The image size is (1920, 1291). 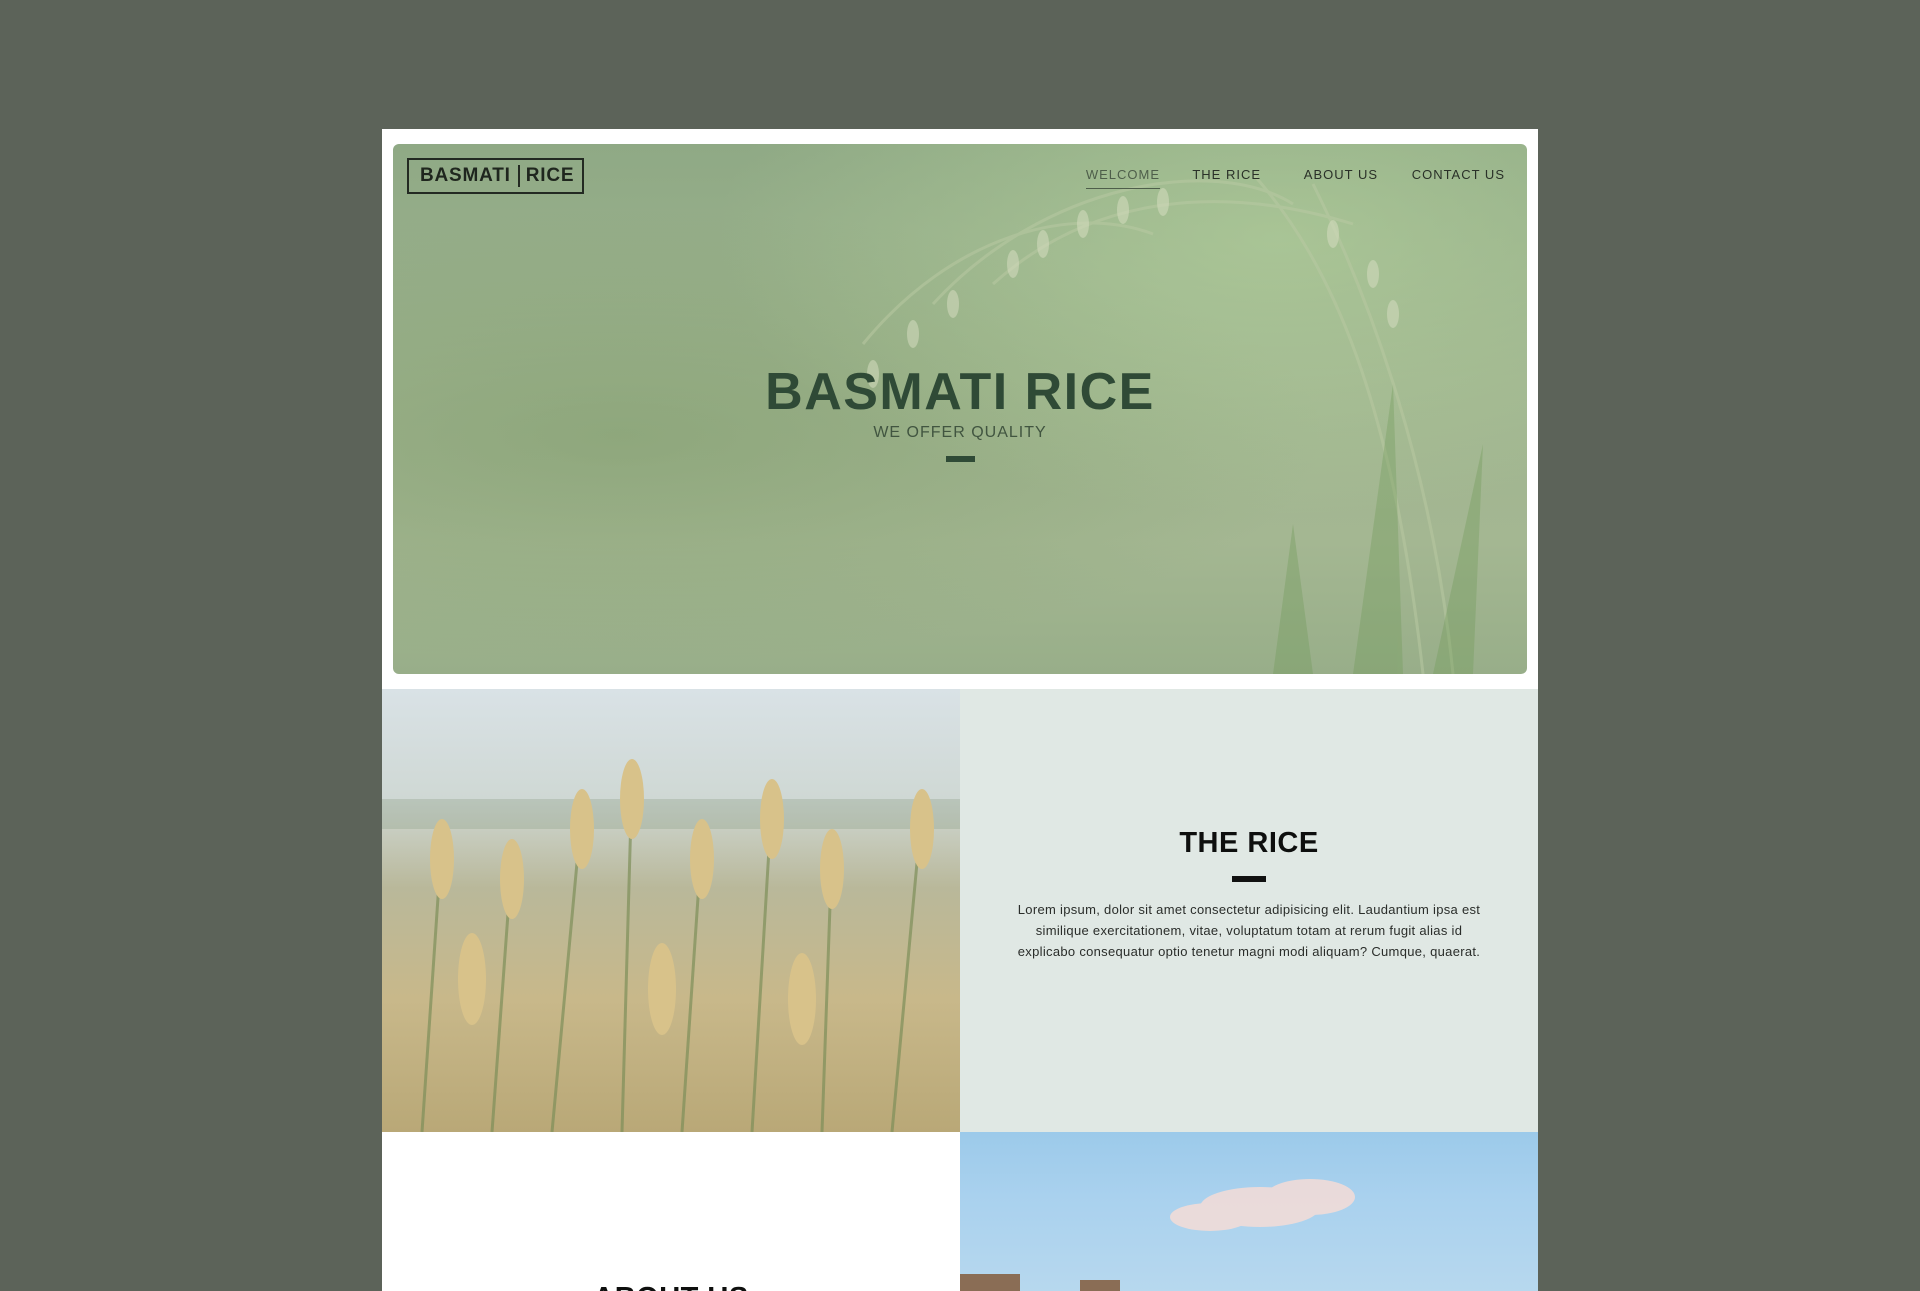 What do you see at coordinates (1341, 174) in the screenshot?
I see `nav-item-about-us: ABOUT US` at bounding box center [1341, 174].